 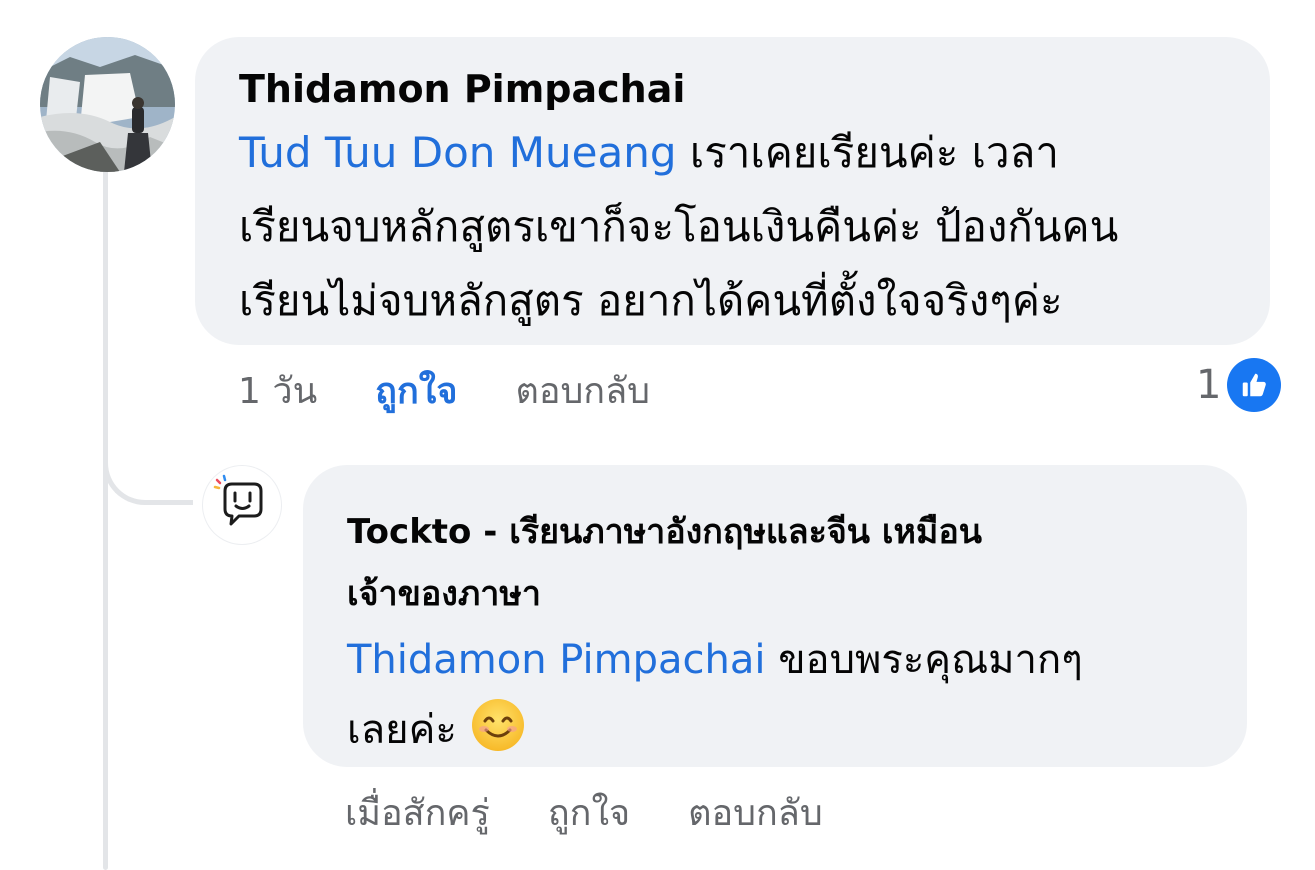 I want to click on comment-text-line: Thidamon Pimpachai ขอบพระคุณมากๆ, so click(x=775, y=660).